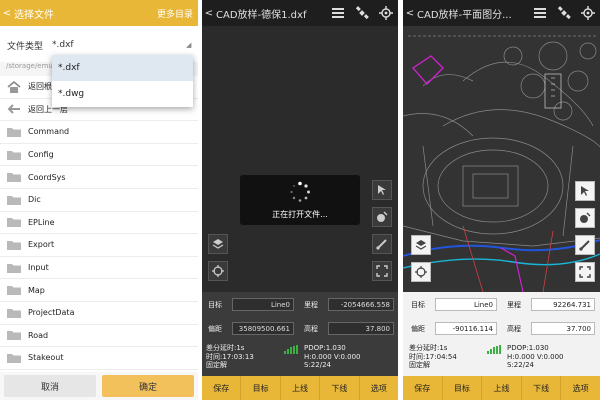 The image size is (600, 400). I want to click on file-type-select: *.dxf, so click(119, 45).